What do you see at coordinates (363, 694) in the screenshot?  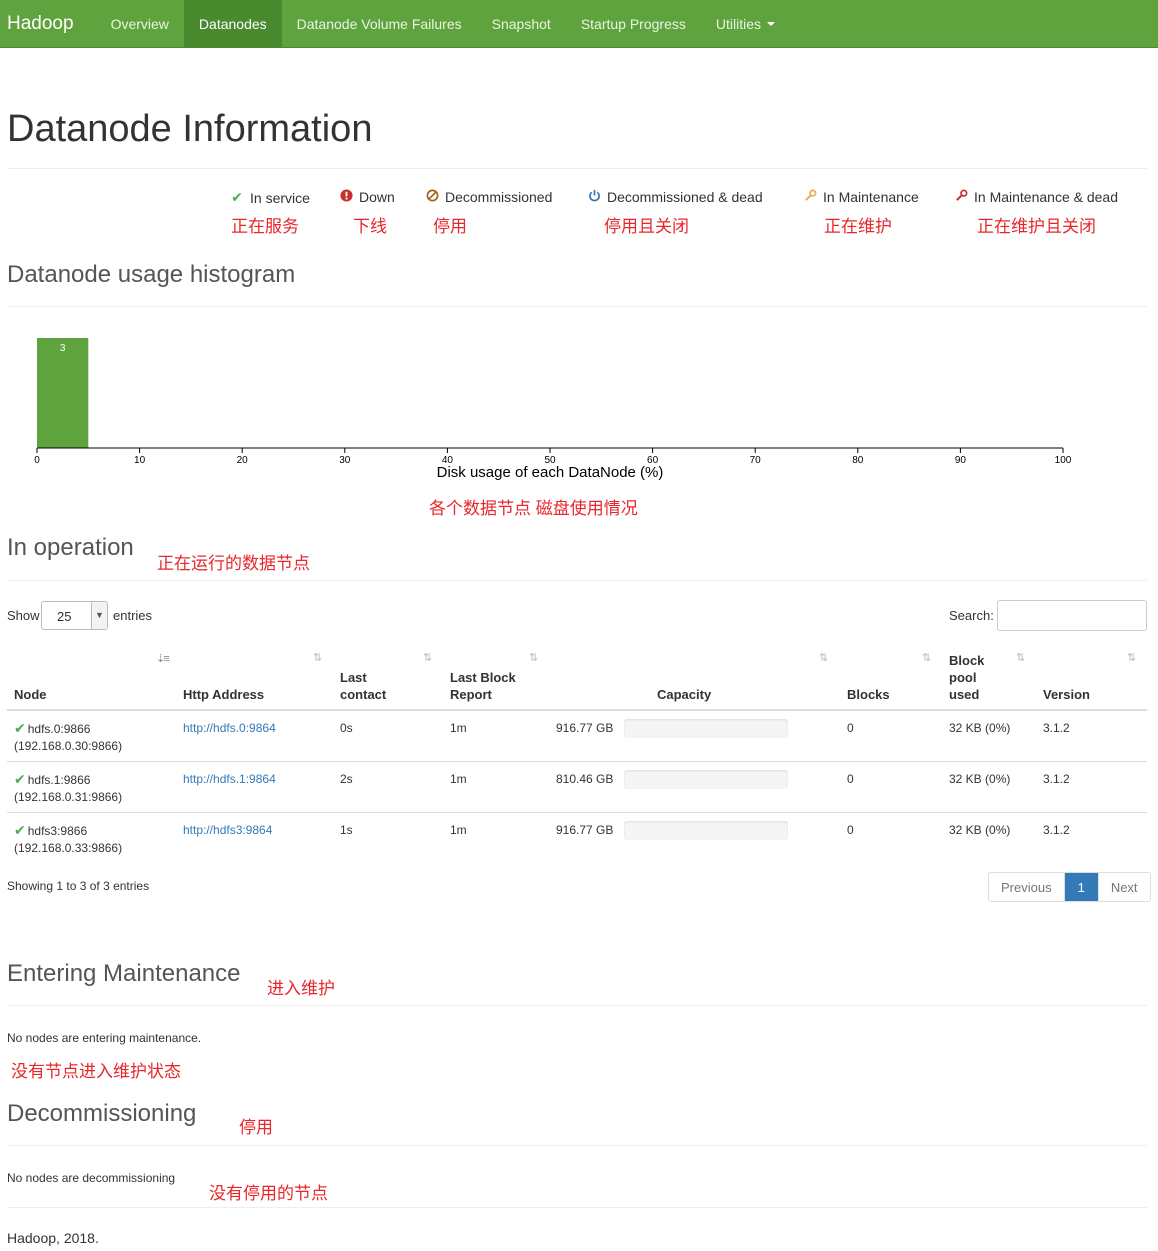 I see `column-label-line: contact` at bounding box center [363, 694].